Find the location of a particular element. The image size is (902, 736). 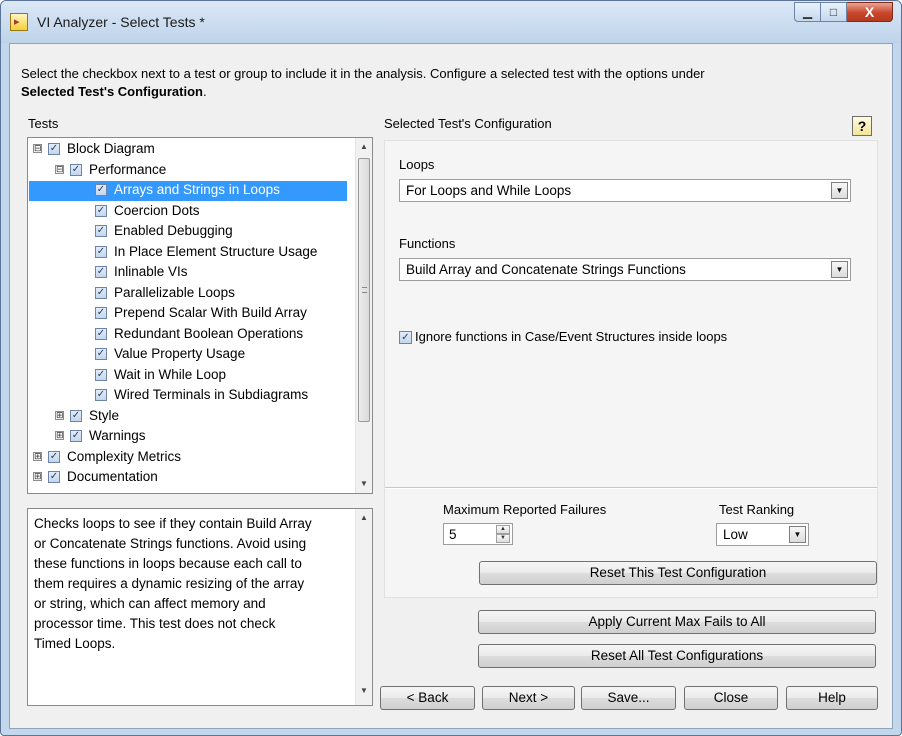

tree-item: ⊟ ✓ Performance is located at coordinates (187, 170).